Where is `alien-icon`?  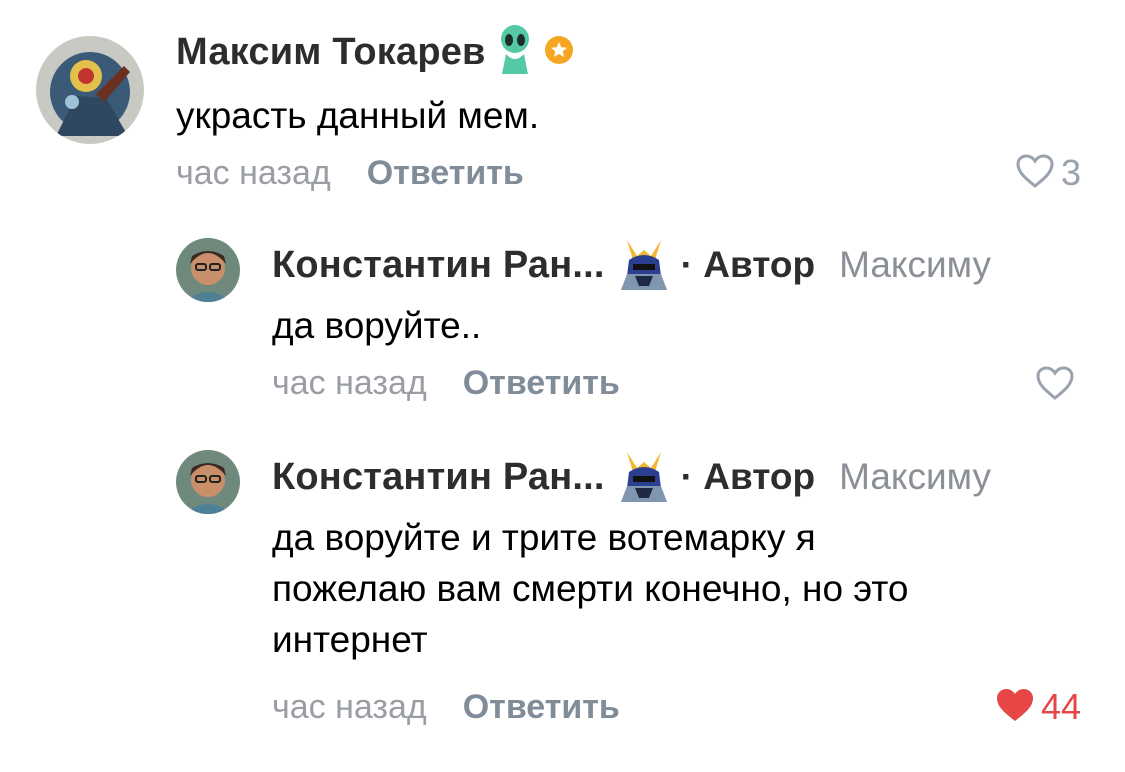 alien-icon is located at coordinates (515, 52).